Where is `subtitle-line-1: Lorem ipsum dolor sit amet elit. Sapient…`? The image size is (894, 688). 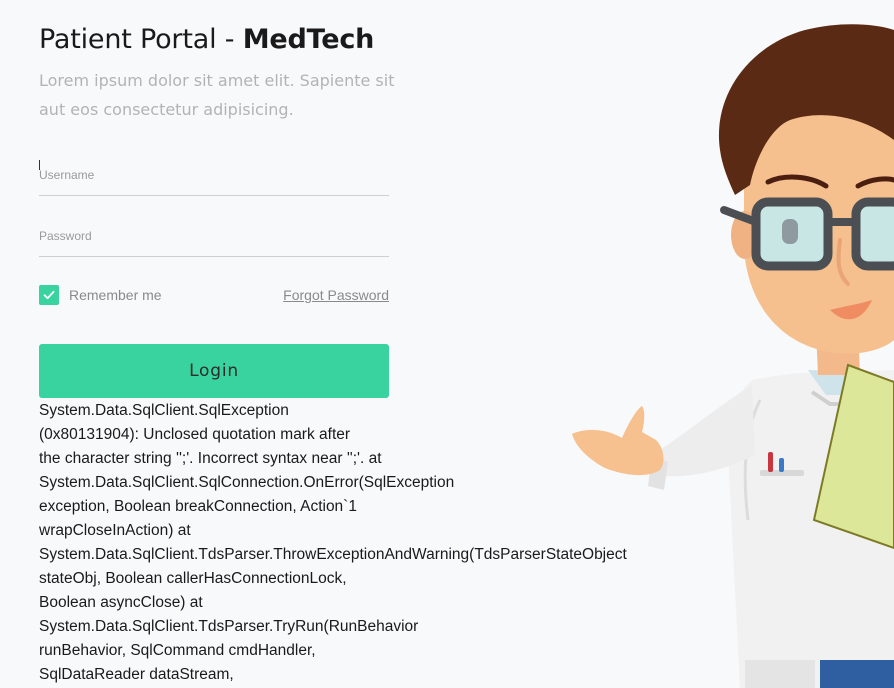
subtitle-line-1: Lorem ipsum dolor sit amet elit. Sapient… is located at coordinates (217, 80).